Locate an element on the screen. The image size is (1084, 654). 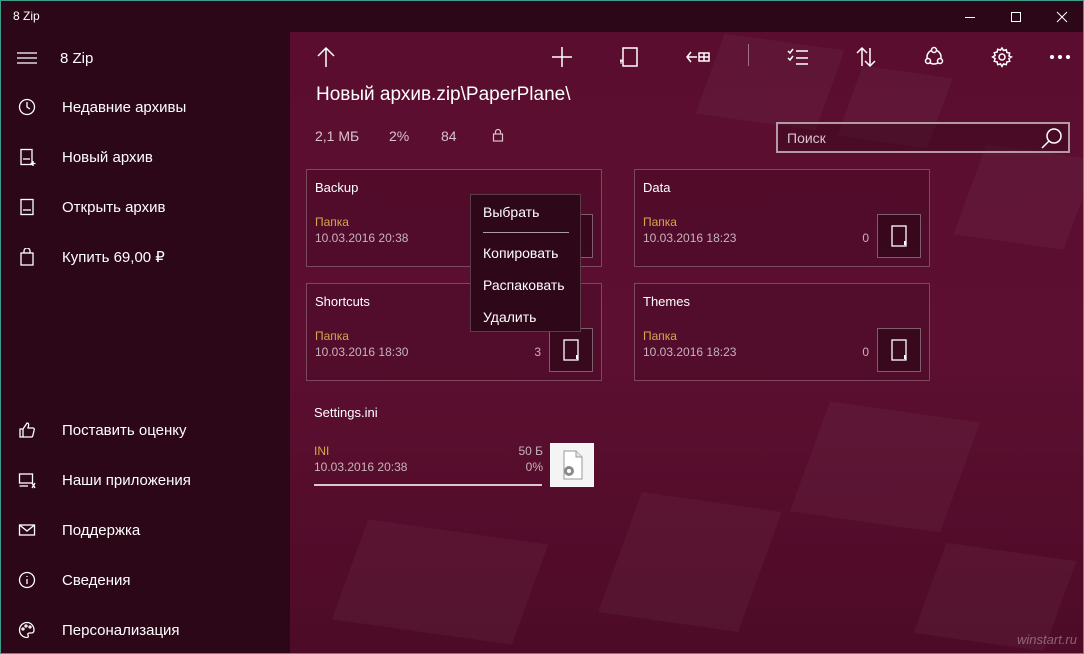
settings-button is located at coordinates (1002, 57).